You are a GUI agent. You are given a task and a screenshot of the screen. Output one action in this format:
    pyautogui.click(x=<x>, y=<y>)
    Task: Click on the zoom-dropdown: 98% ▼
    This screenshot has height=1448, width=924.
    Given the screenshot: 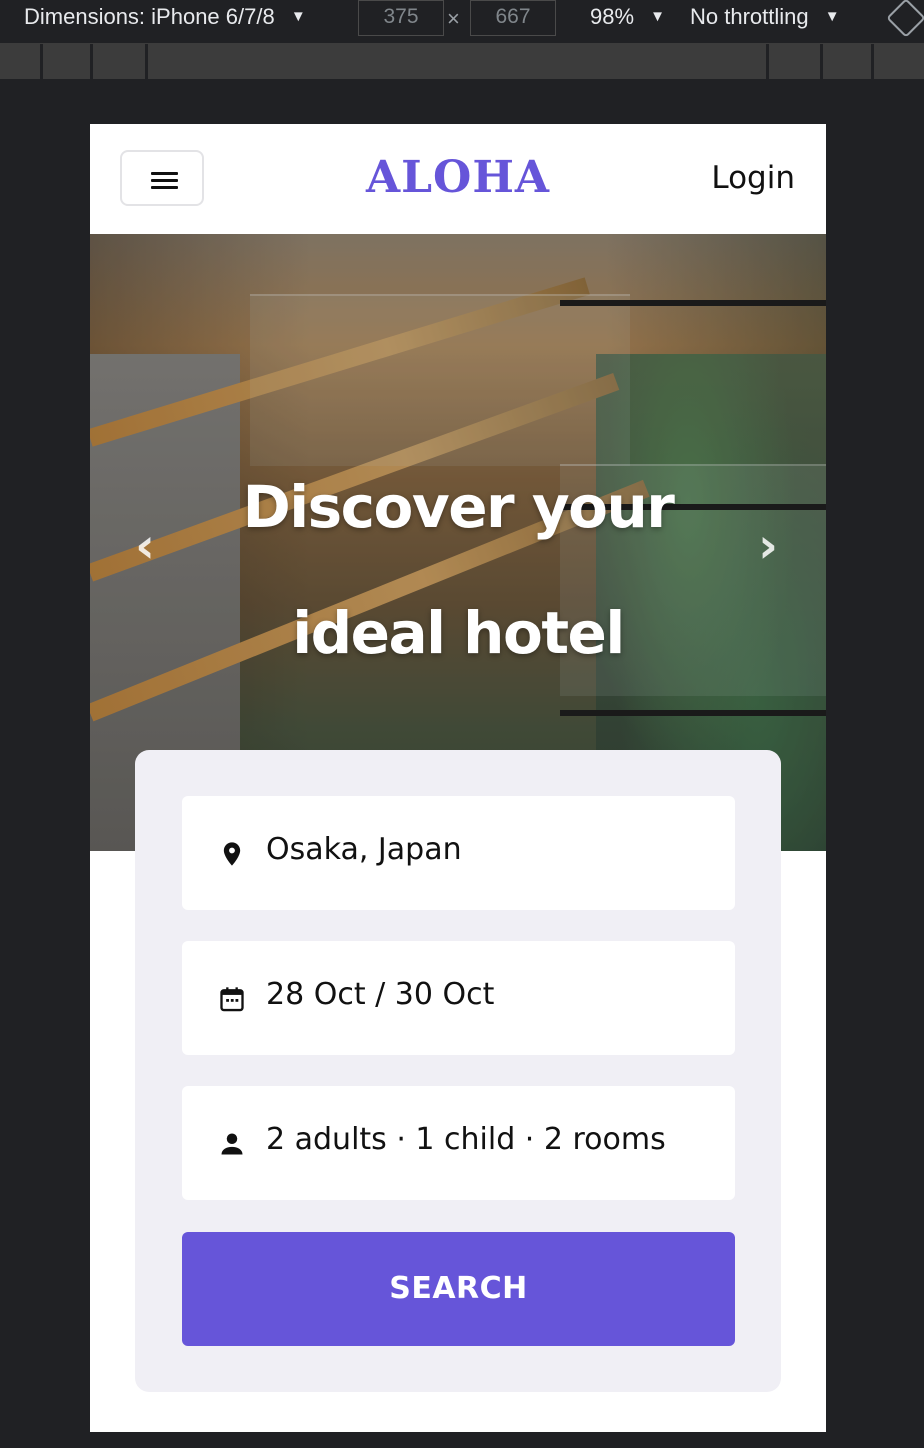 What is the action you would take?
    pyautogui.click(x=627, y=17)
    